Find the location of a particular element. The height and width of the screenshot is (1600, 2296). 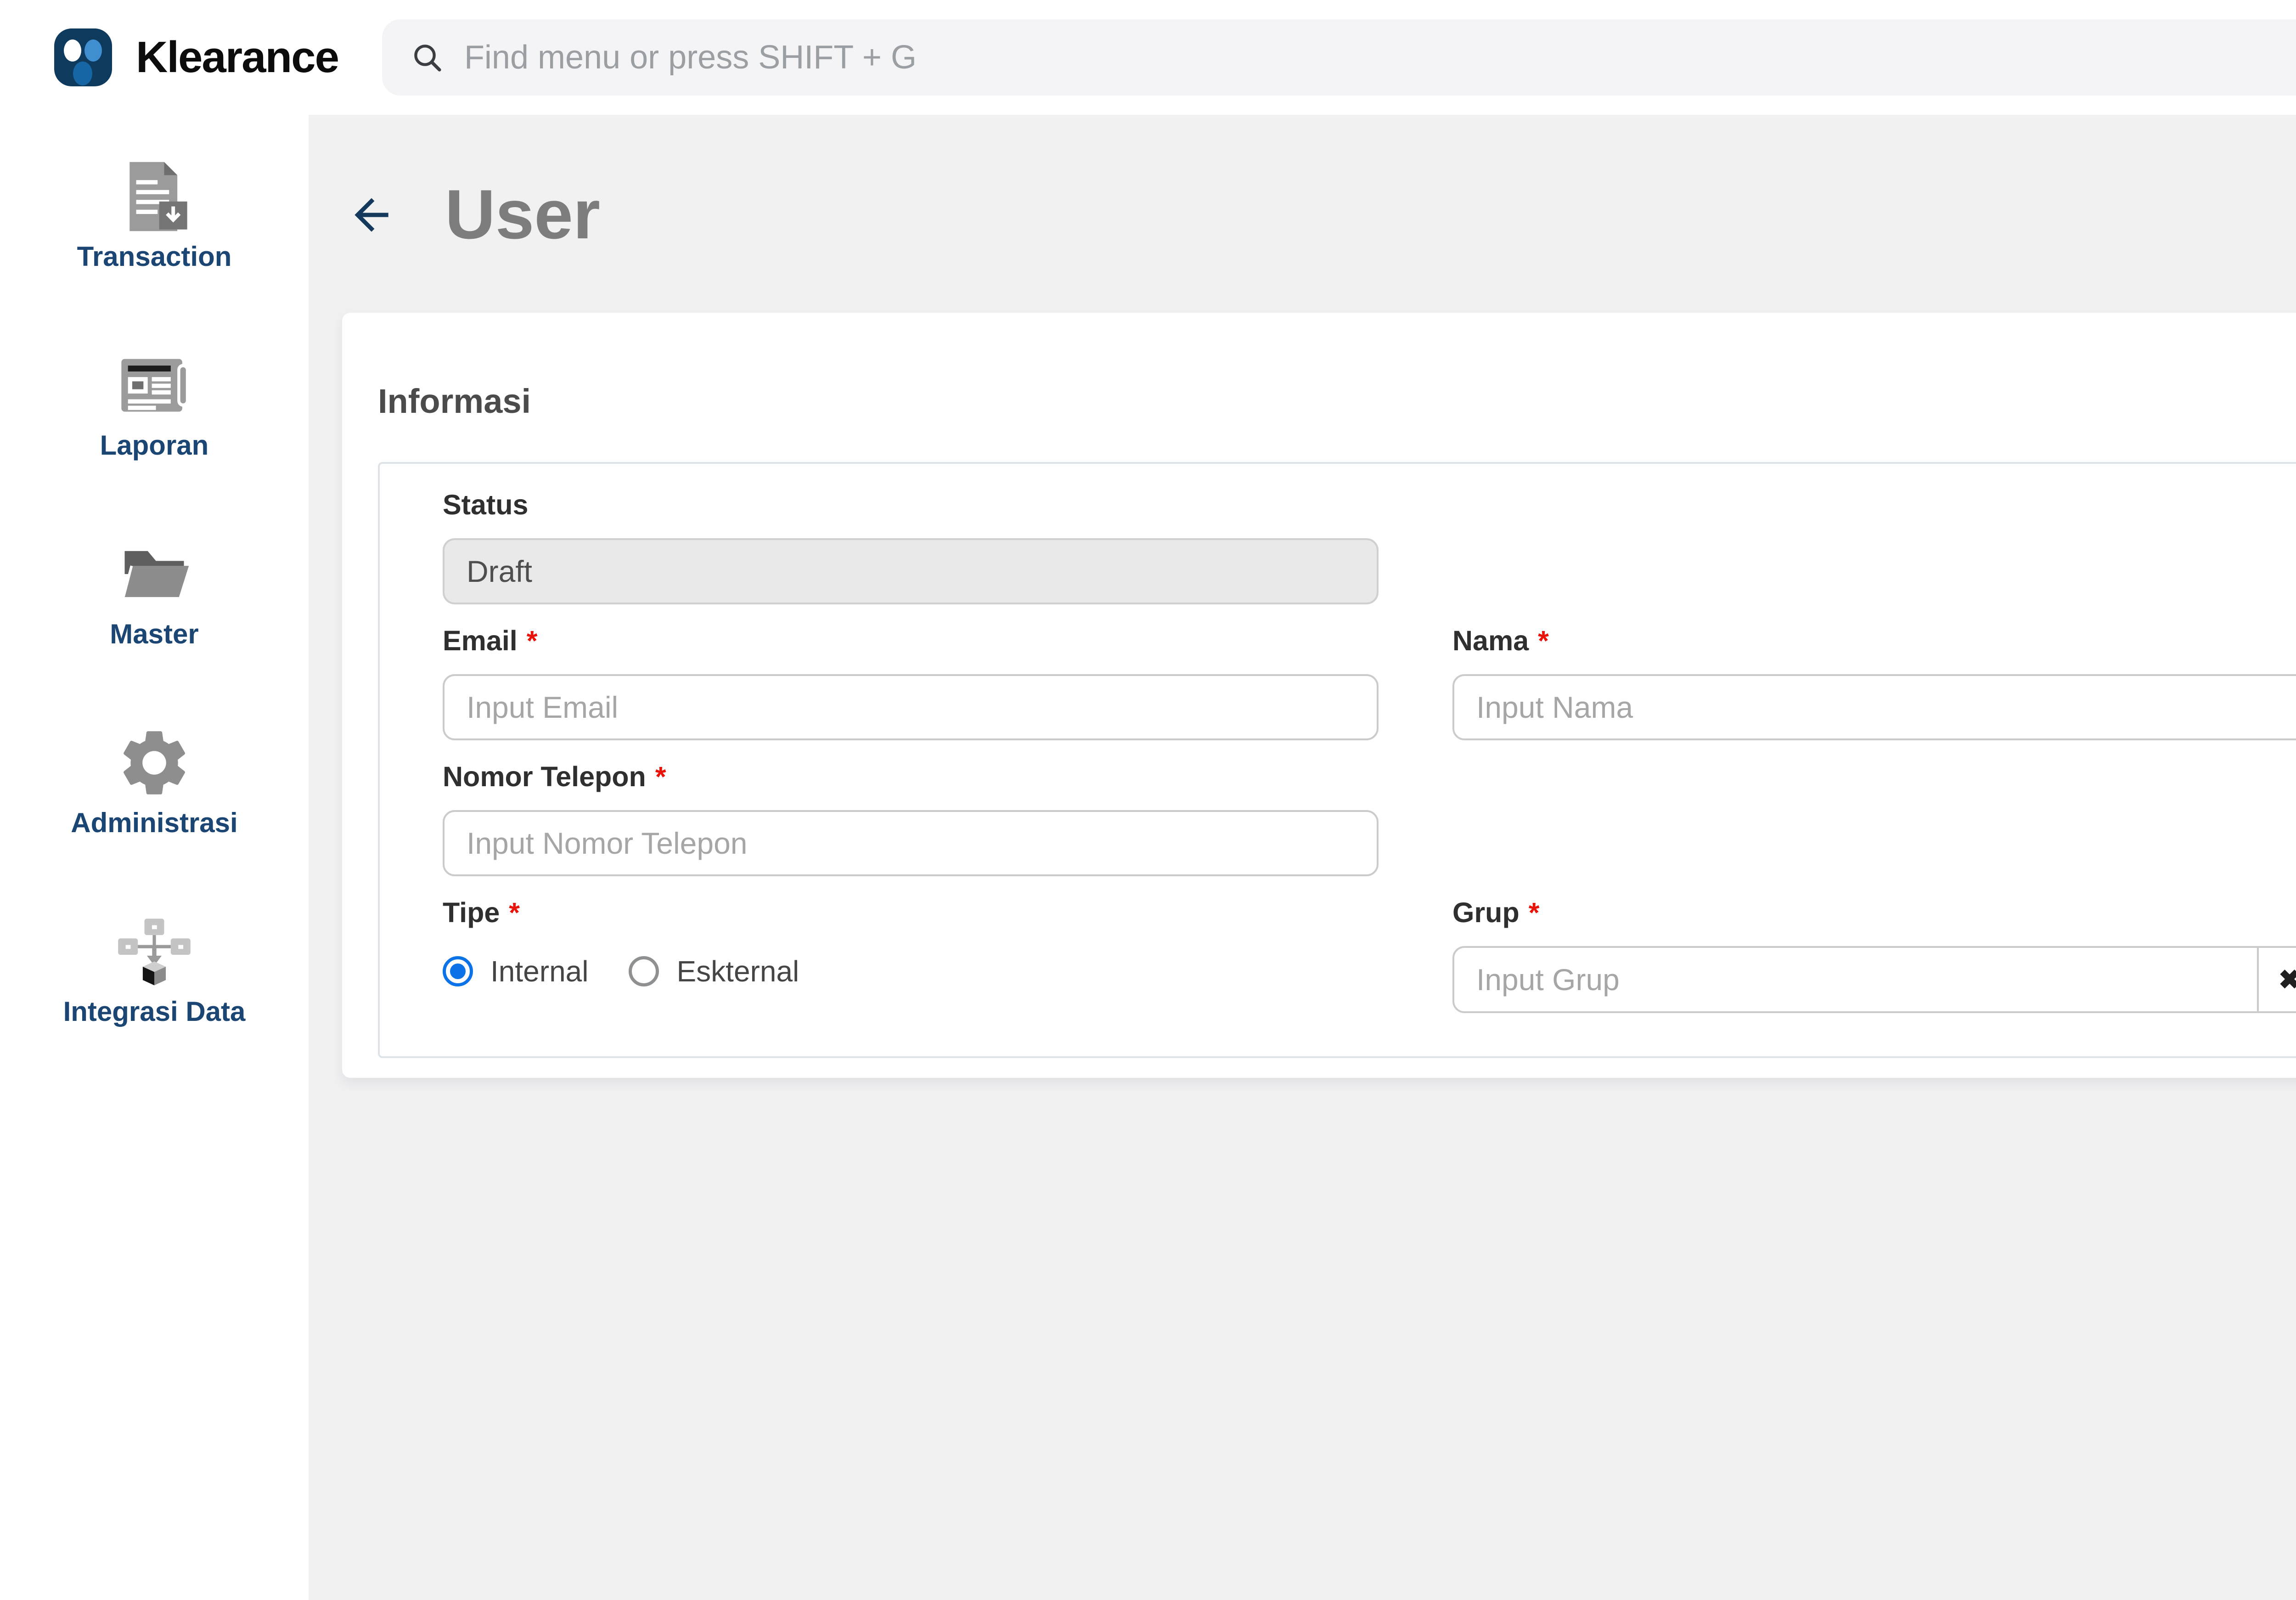

search-icon is located at coordinates (427, 59).